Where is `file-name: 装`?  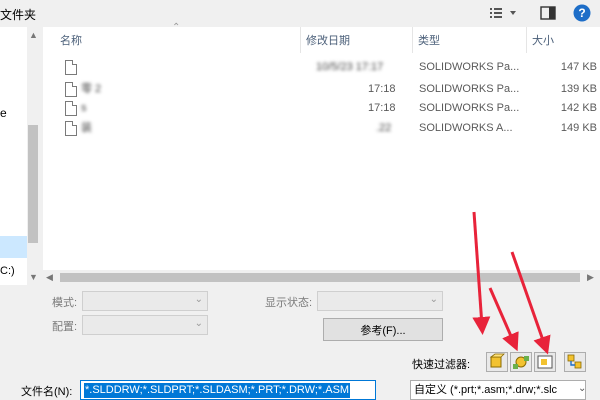
file-name: 装 is located at coordinates (86, 128).